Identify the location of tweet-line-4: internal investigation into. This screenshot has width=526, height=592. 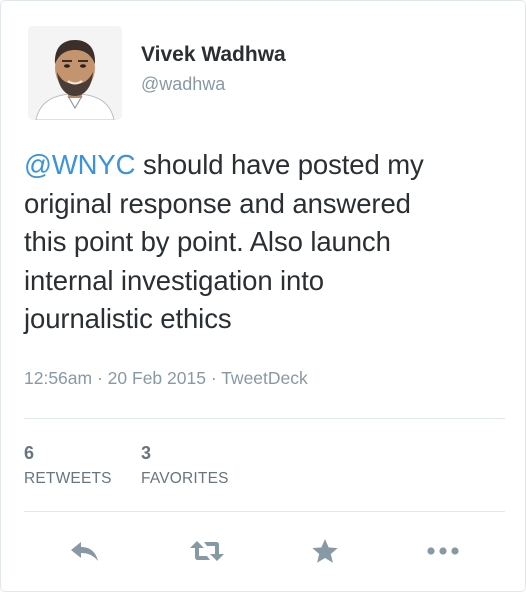
(174, 280).